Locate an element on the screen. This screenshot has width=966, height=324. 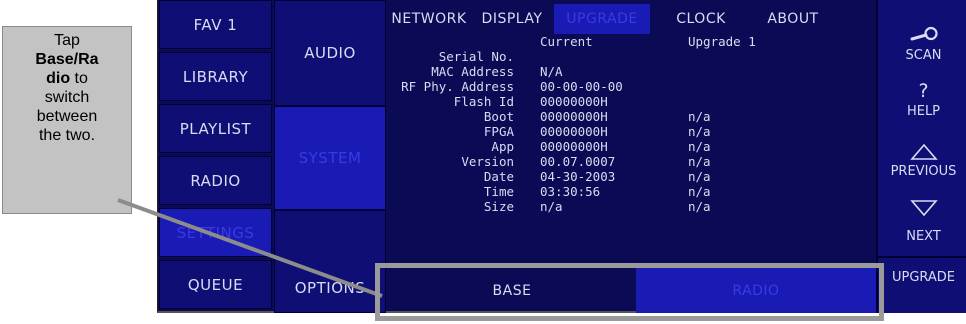
settings-tabs: NETWORK DISPLAY UPGRADE CLOCK ABOUT is located at coordinates (632, 17).